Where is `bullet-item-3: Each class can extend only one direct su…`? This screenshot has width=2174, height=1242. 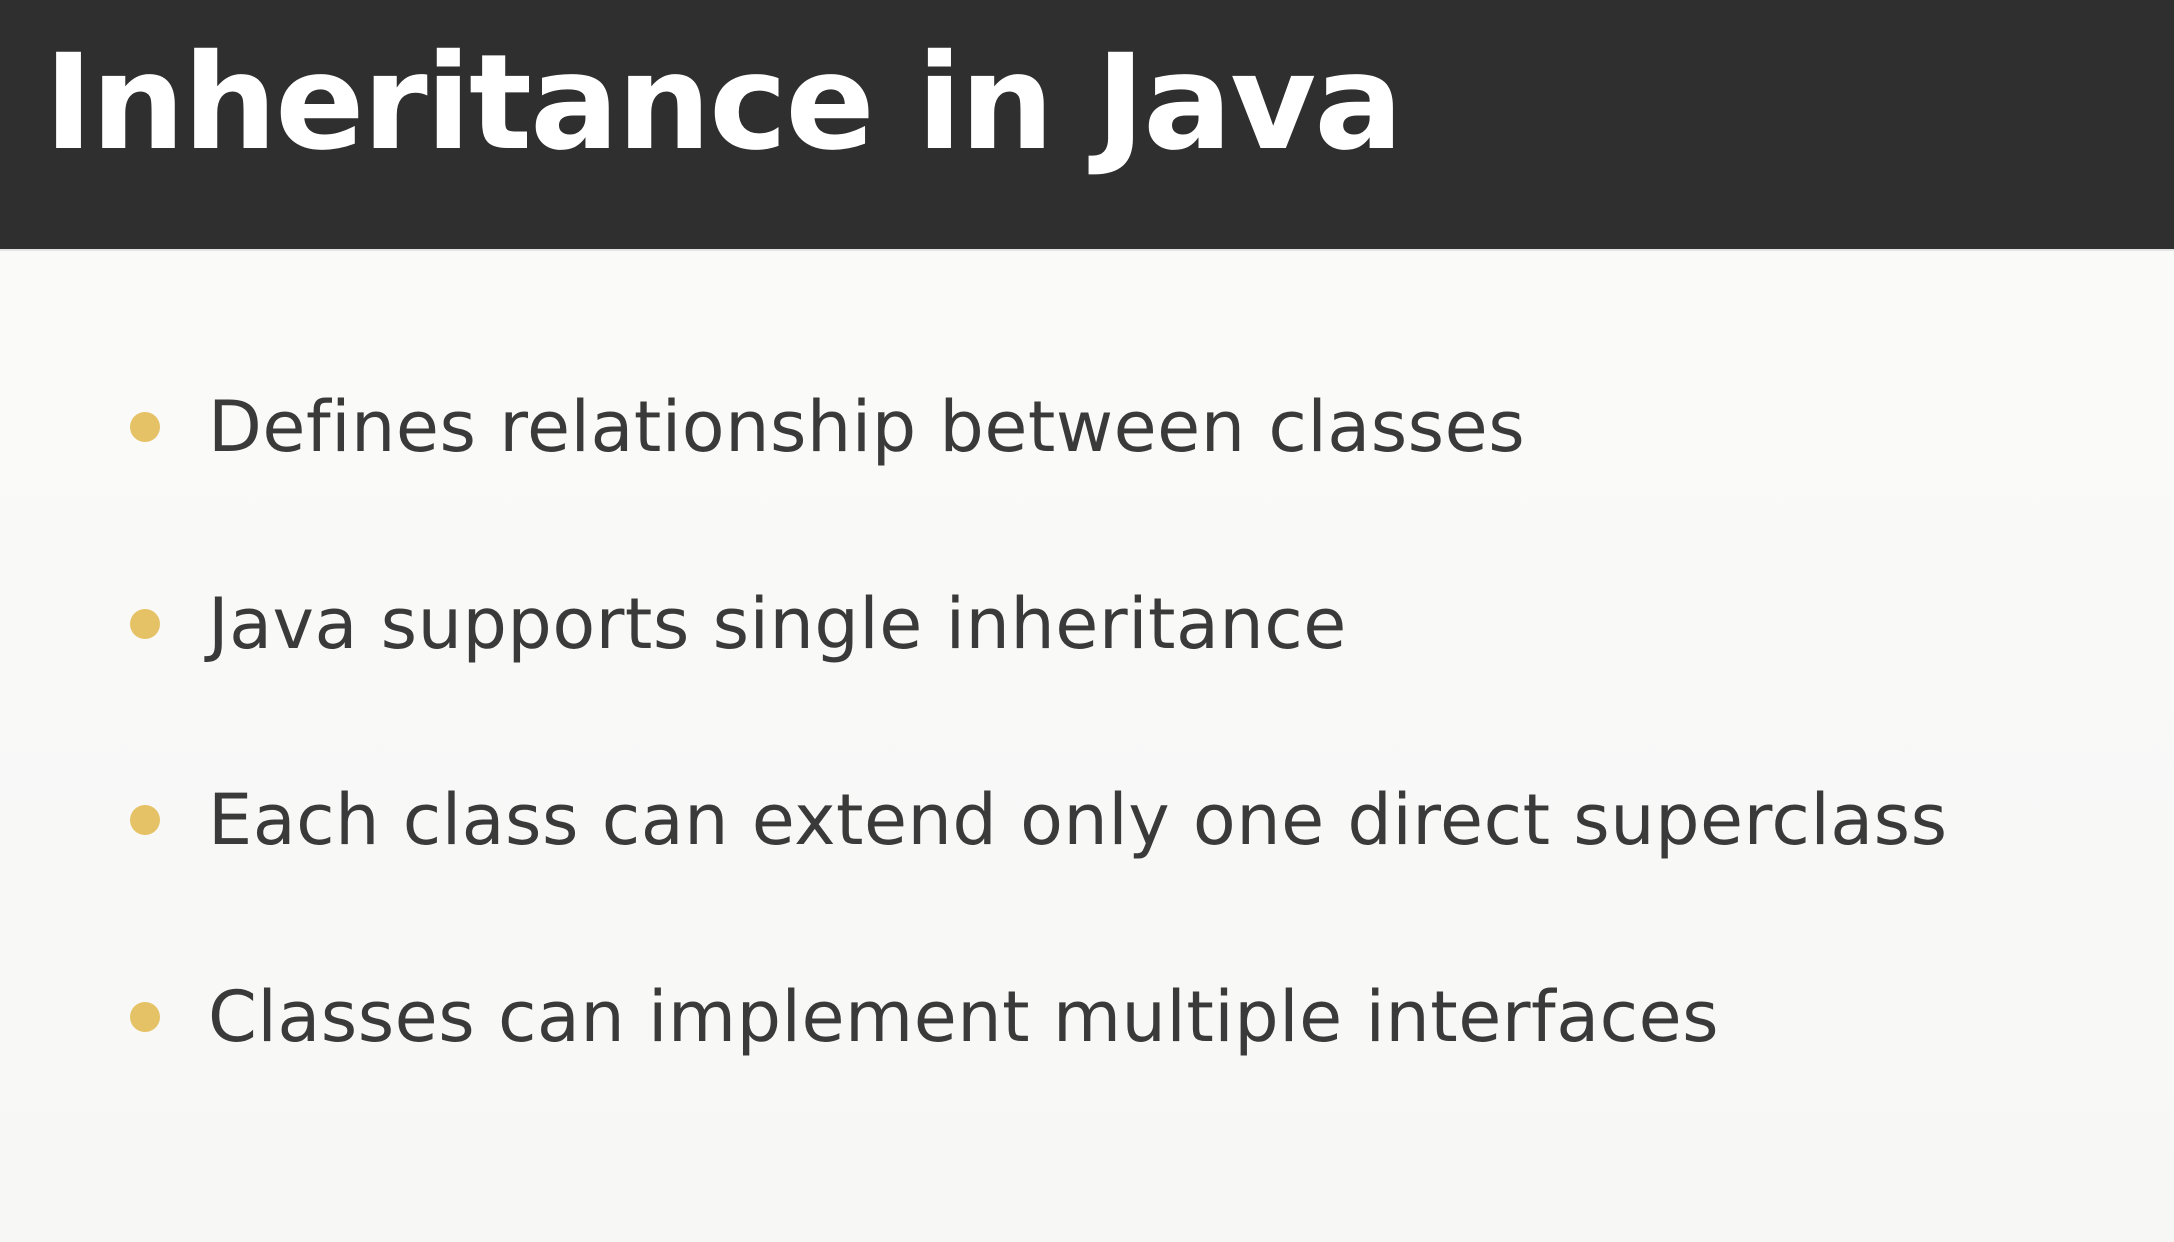 bullet-item-3: Each class can extend only one direct su… is located at coordinates (1039, 820).